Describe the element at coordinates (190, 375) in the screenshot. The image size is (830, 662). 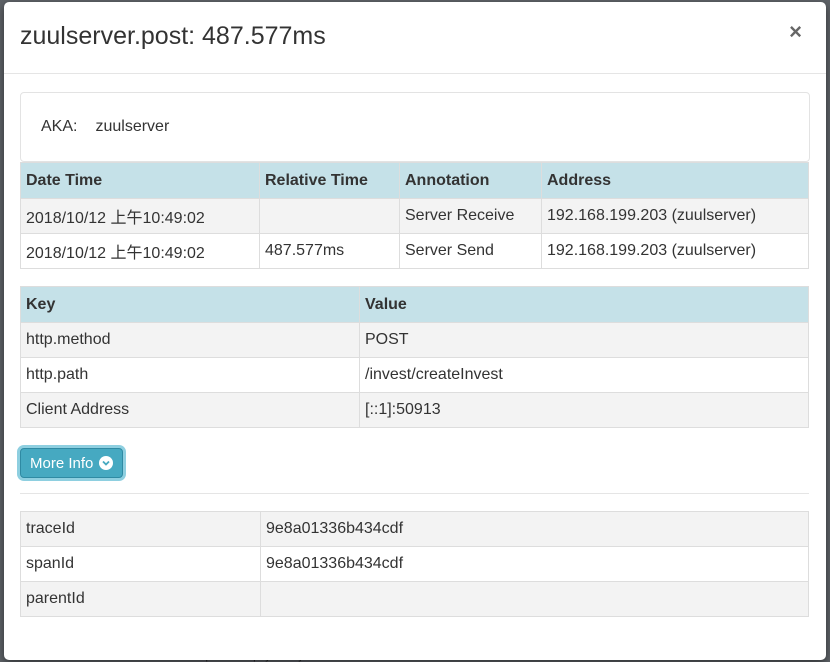
I see `table-cell: http.path` at that location.